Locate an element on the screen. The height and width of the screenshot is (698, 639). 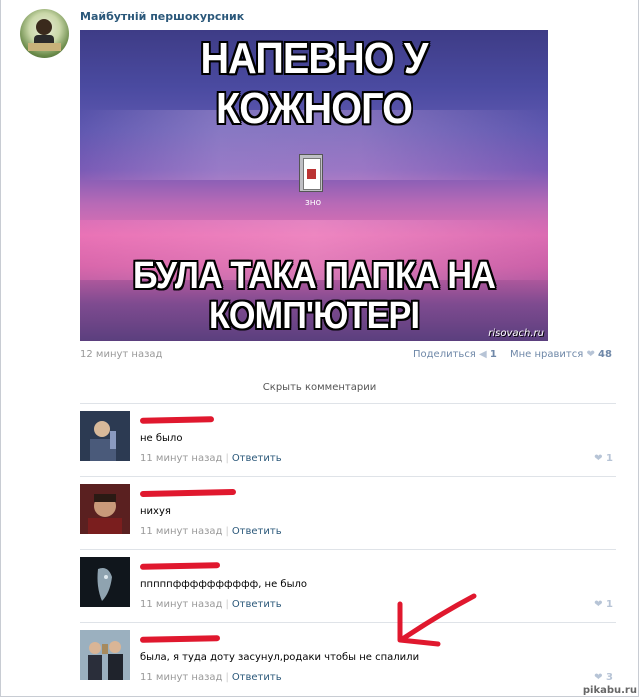
share-label: Поделиться is located at coordinates (444, 354).